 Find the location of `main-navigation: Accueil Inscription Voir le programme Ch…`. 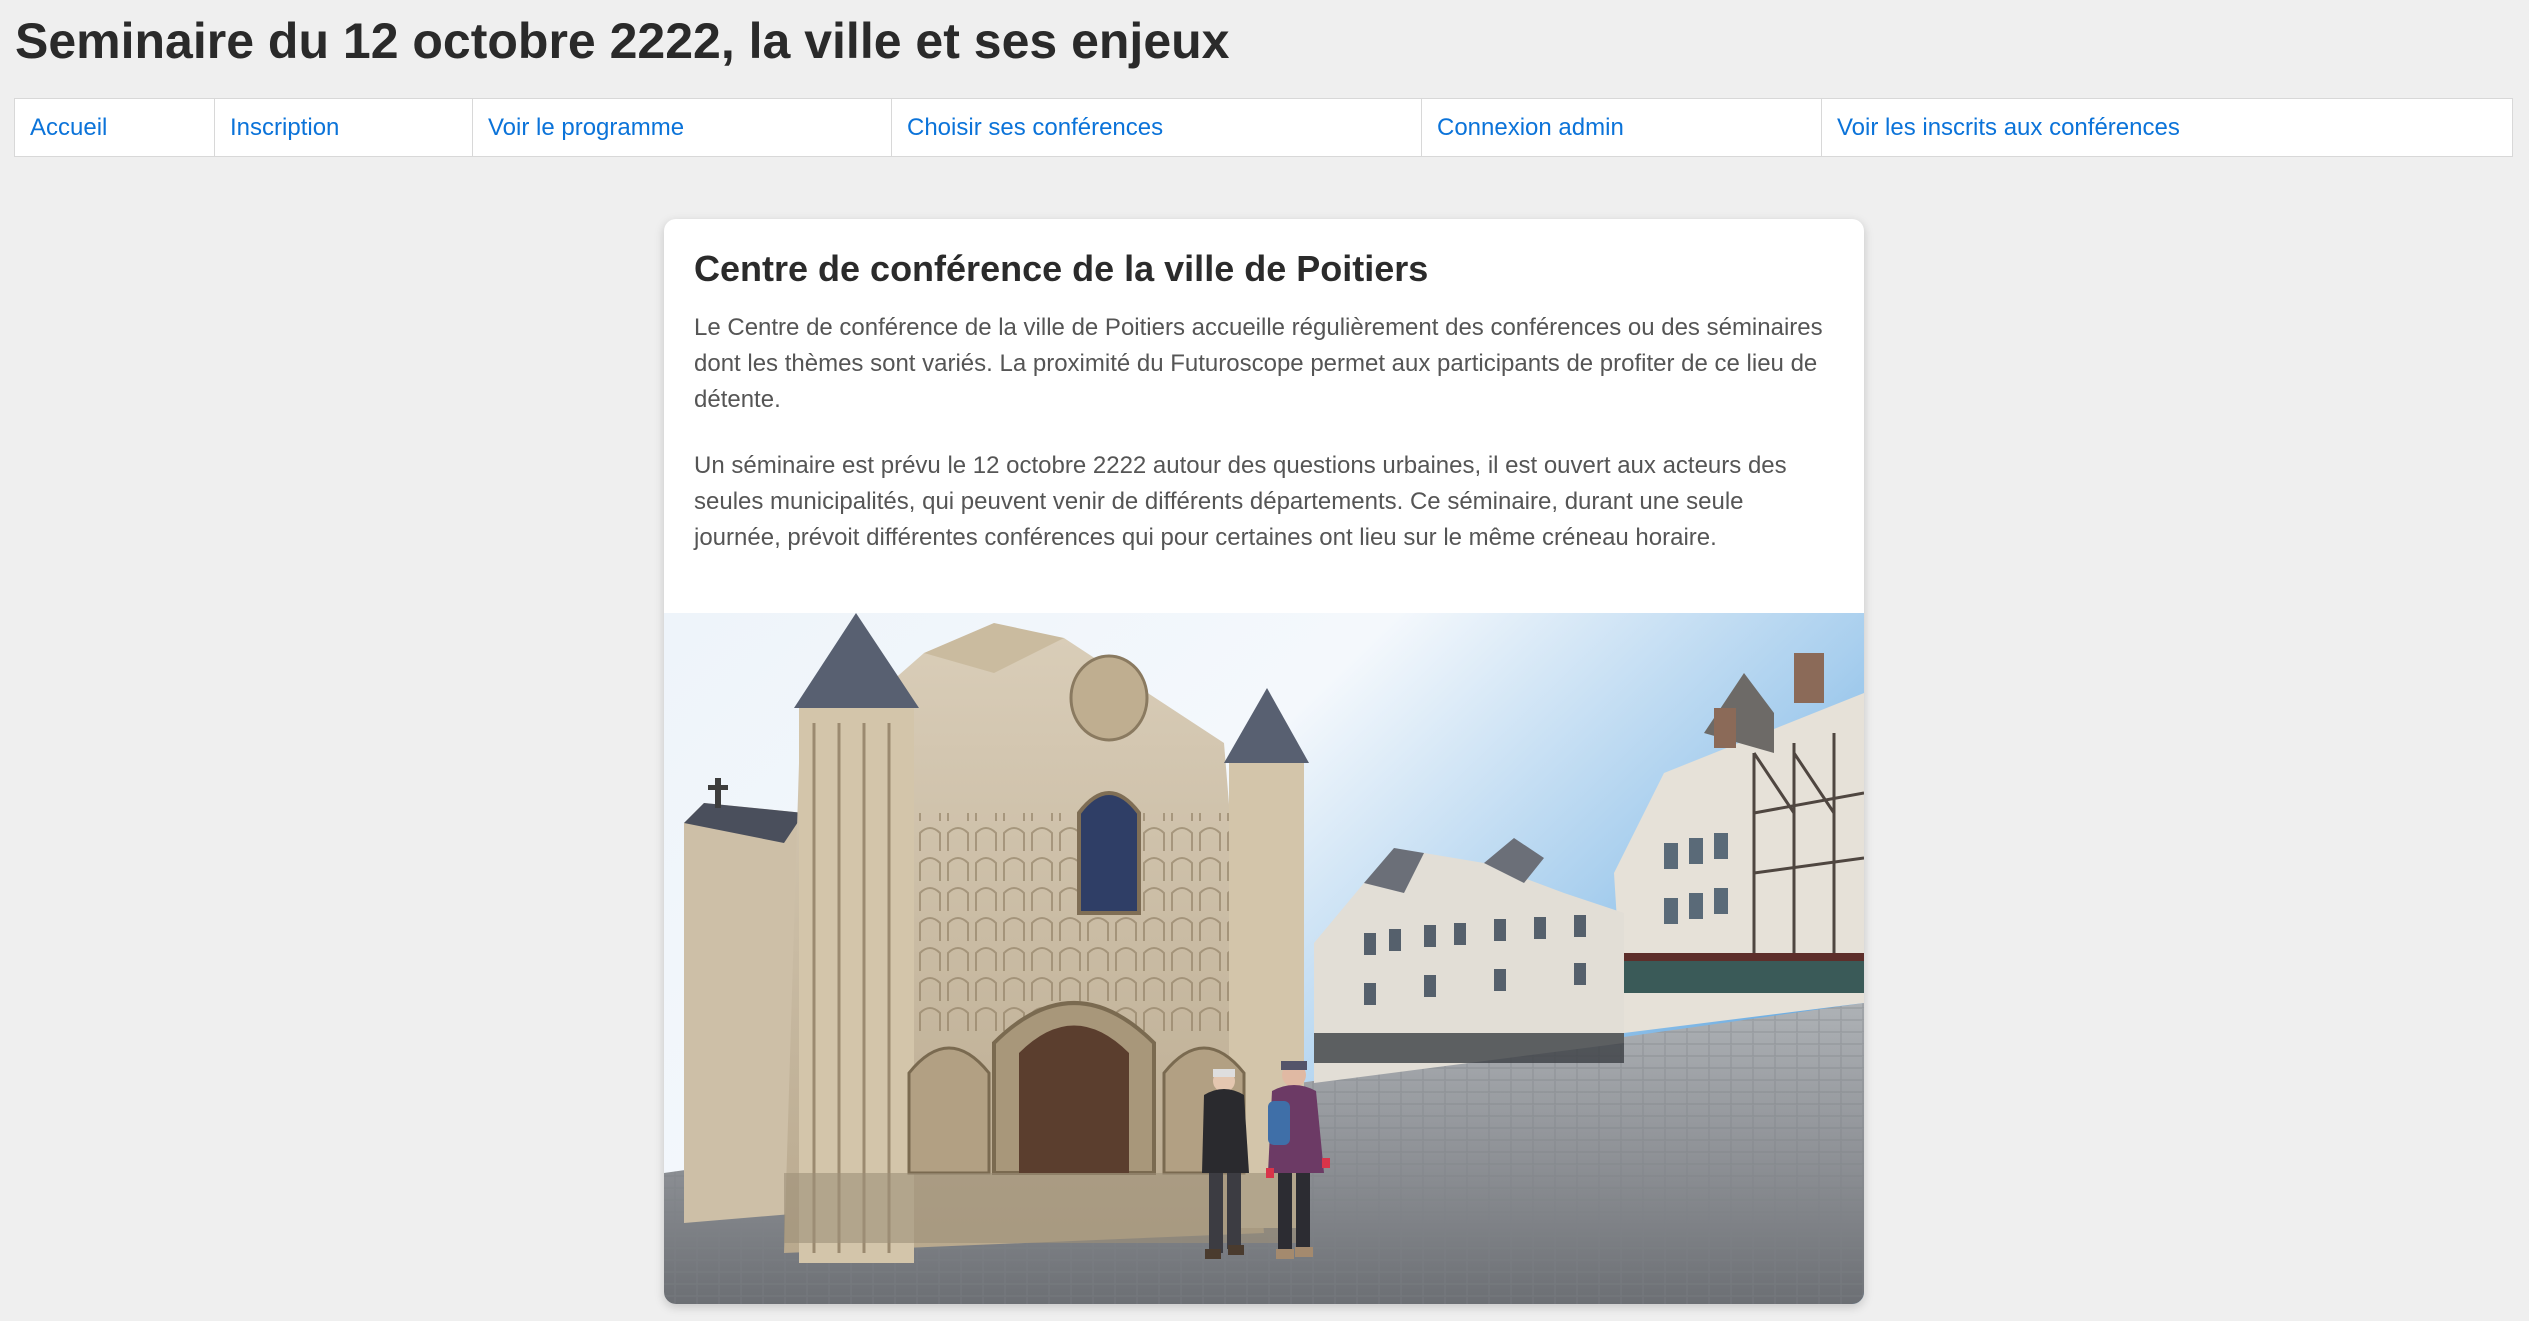

main-navigation: Accueil Inscription Voir le programme Ch… is located at coordinates (1263, 127).